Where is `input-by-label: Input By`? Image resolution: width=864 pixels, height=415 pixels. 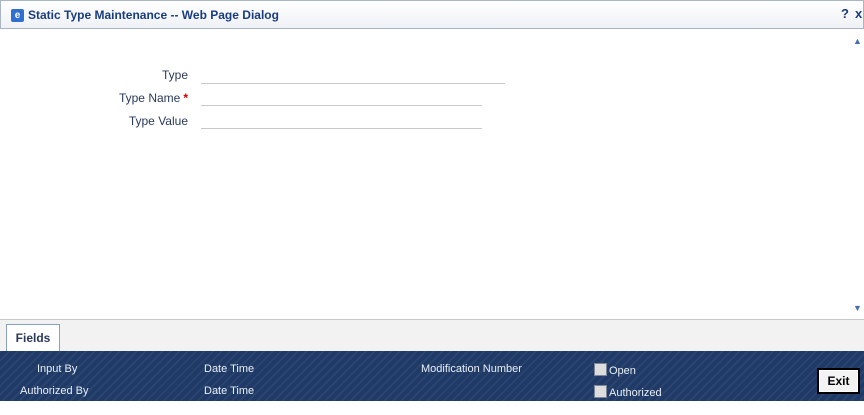
input-by-label: Input By is located at coordinates (57, 369).